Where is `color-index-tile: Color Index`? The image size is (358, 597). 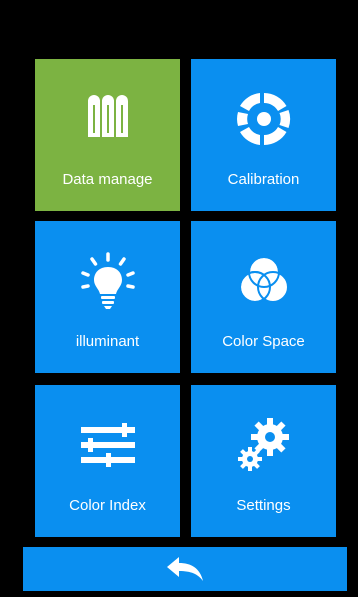
color-index-tile: Color Index is located at coordinates (107, 461).